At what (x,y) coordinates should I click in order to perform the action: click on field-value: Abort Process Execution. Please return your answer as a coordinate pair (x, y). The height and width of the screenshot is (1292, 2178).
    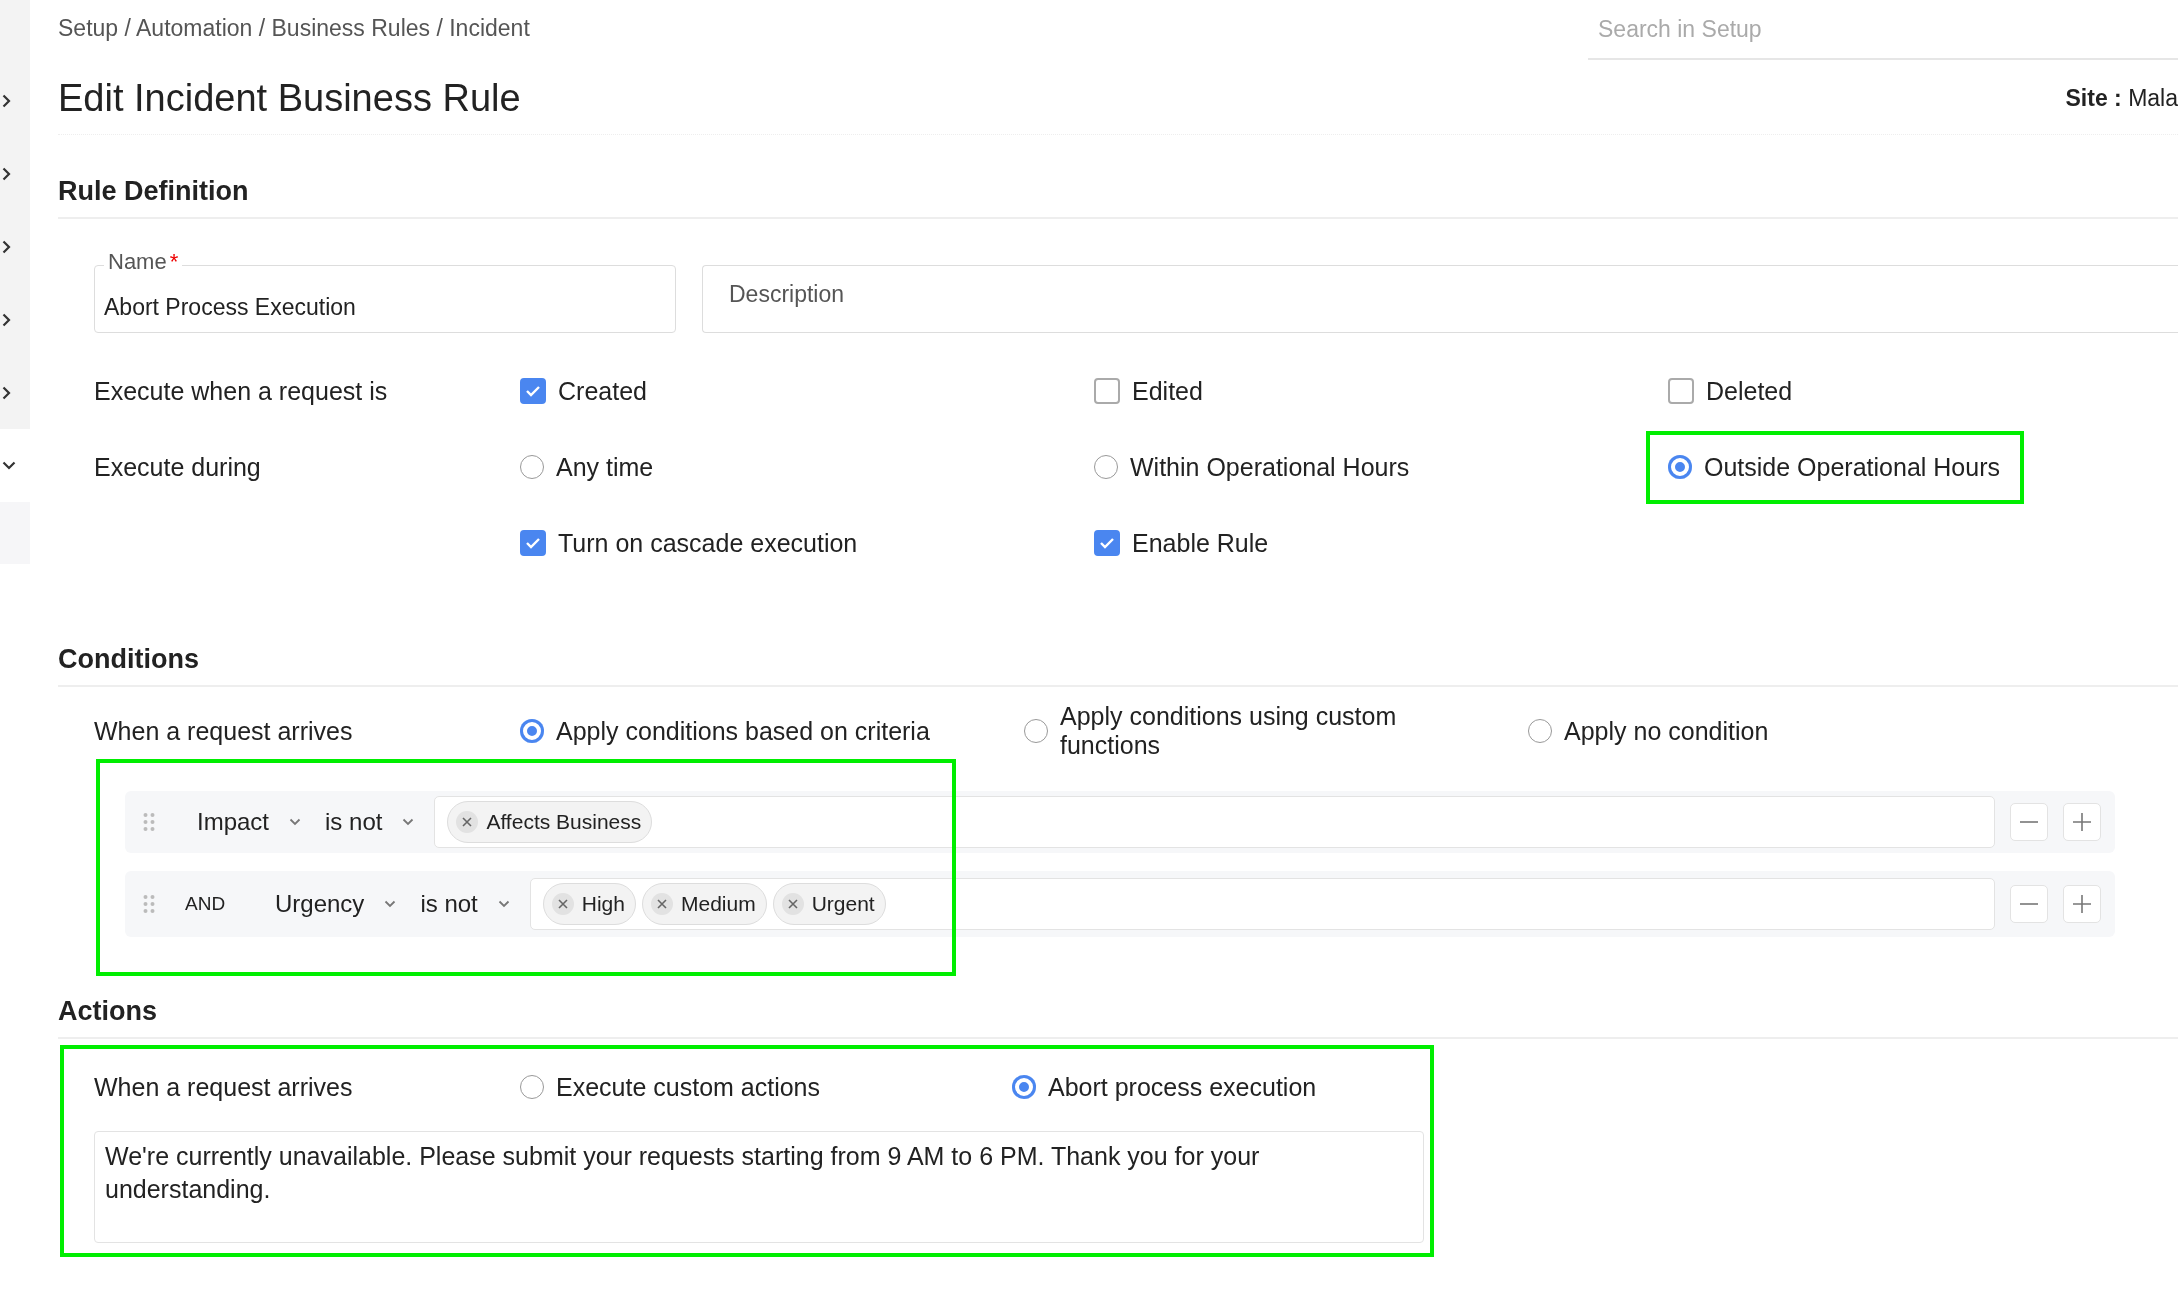
    Looking at the image, I should click on (230, 307).